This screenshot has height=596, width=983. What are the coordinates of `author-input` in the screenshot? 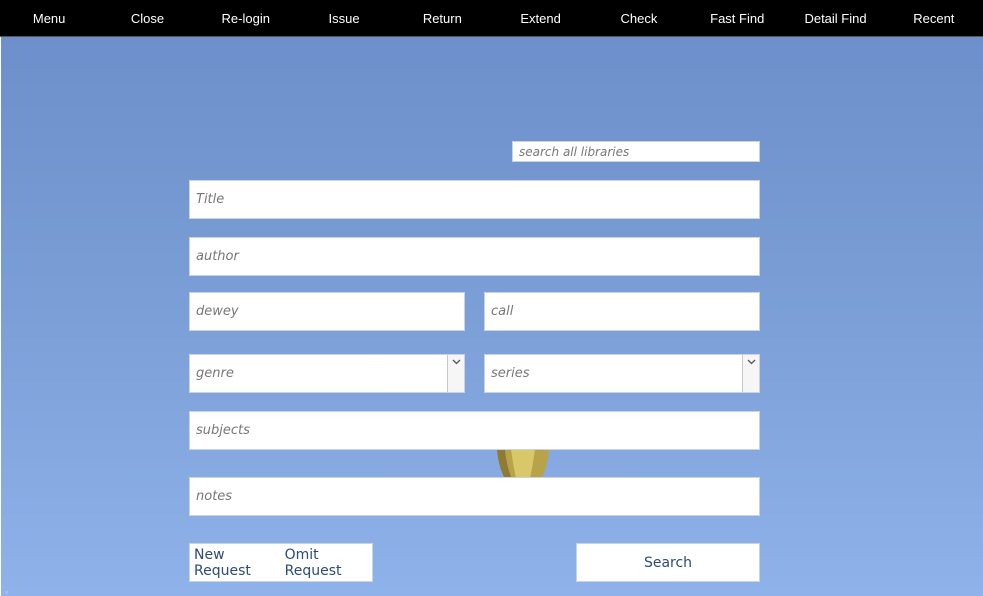 It's located at (474, 256).